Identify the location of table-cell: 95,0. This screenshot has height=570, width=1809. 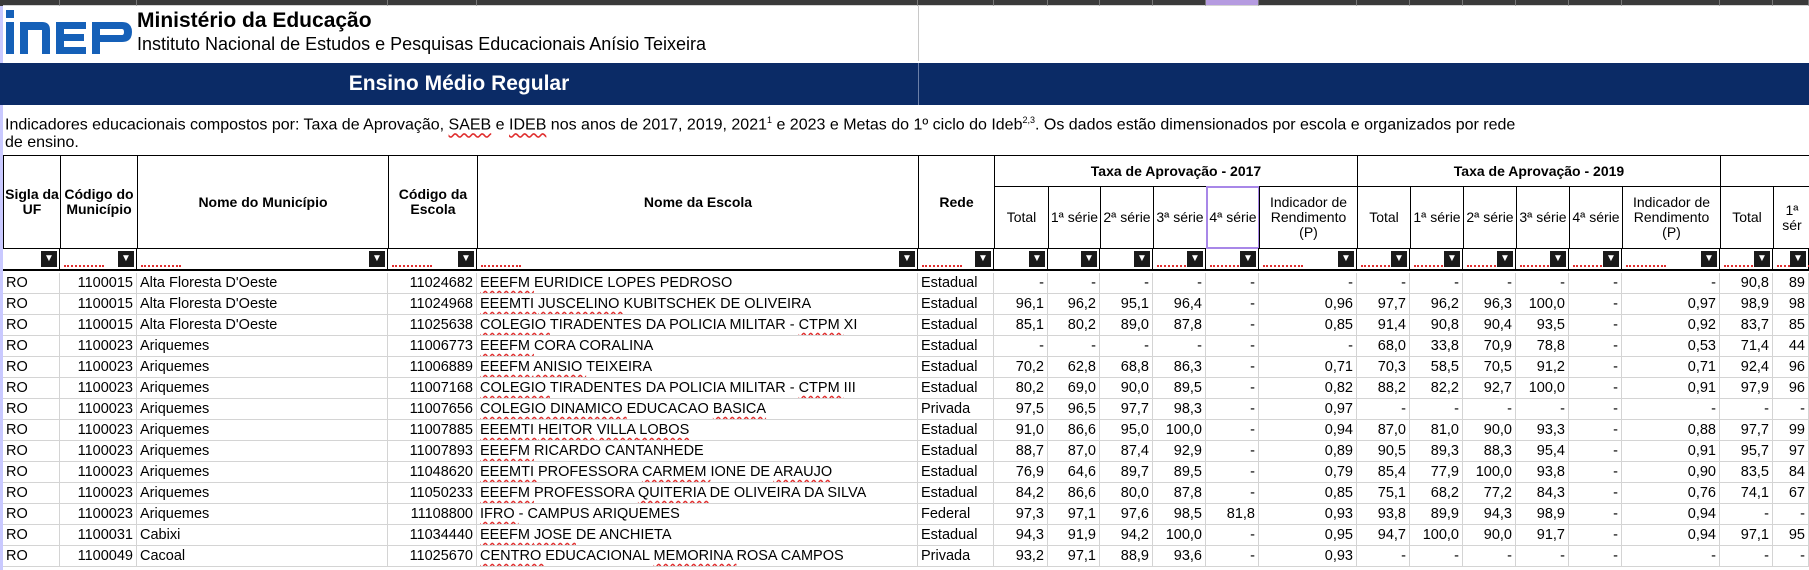
(1126, 430).